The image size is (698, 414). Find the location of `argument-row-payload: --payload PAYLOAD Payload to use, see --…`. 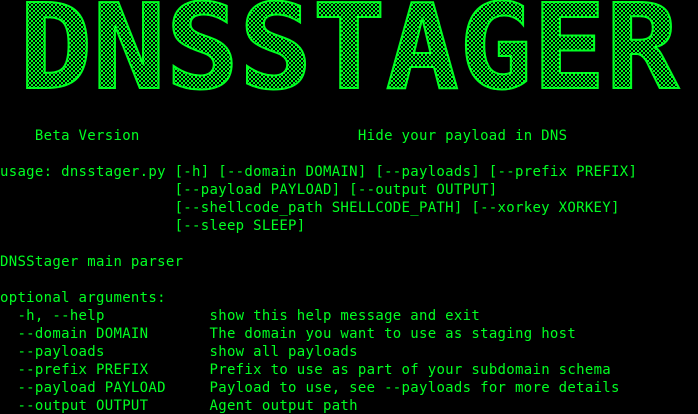

argument-row-payload: --payload PAYLOAD Payload to use, see --… is located at coordinates (310, 388).